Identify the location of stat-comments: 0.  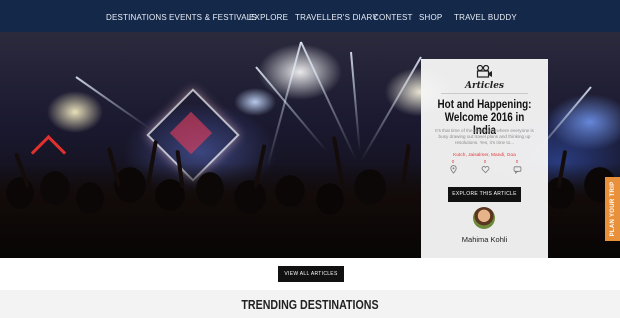
(517, 166).